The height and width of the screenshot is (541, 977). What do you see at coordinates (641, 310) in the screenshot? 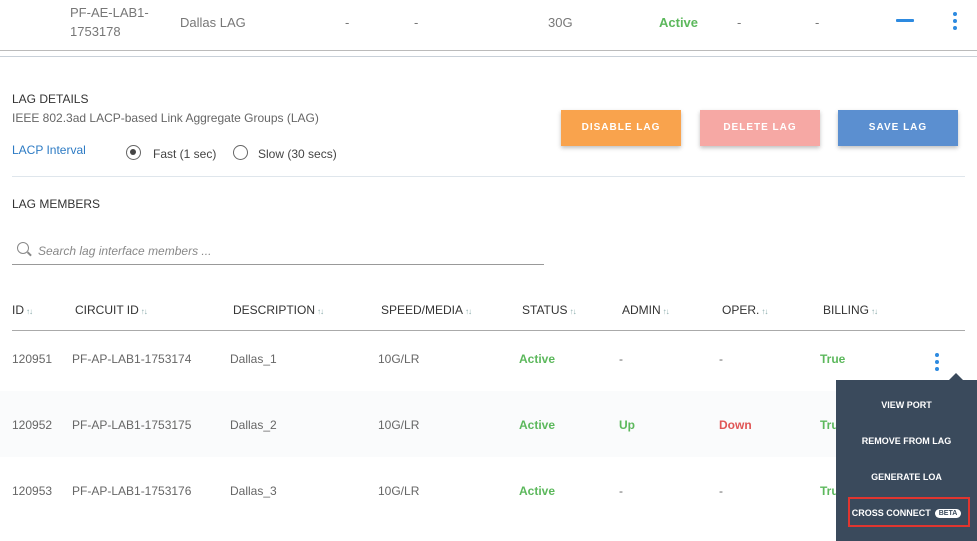
I see `header-admin-label: ADMIN` at bounding box center [641, 310].